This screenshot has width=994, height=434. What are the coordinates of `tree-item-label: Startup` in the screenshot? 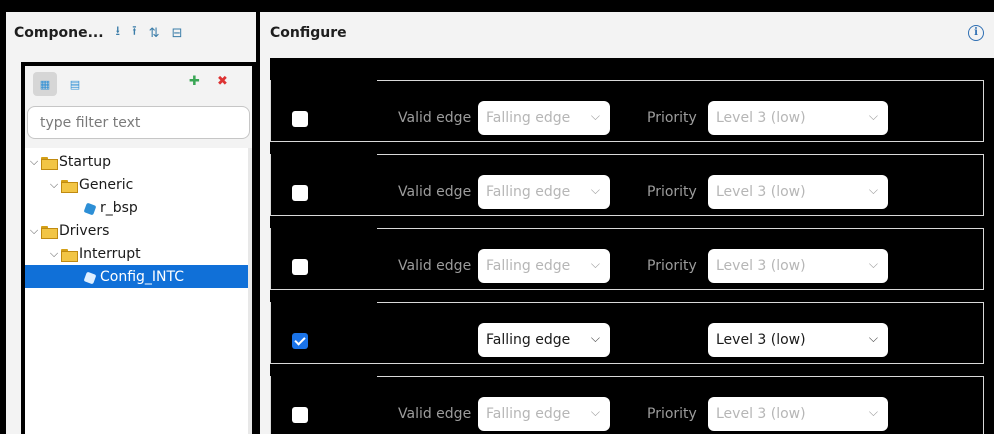 It's located at (85, 161).